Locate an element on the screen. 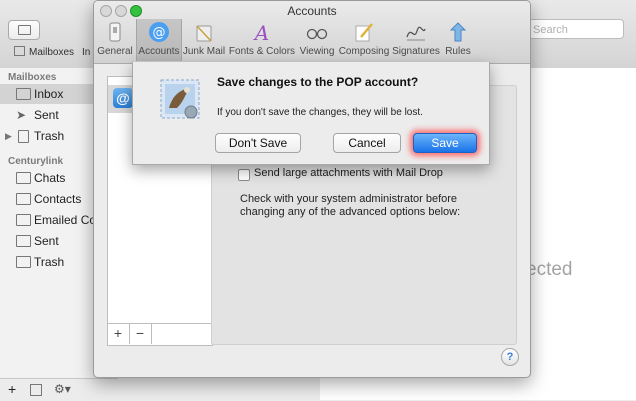 The width and height of the screenshot is (636, 401). tab-composing: Composing is located at coordinates (364, 40).